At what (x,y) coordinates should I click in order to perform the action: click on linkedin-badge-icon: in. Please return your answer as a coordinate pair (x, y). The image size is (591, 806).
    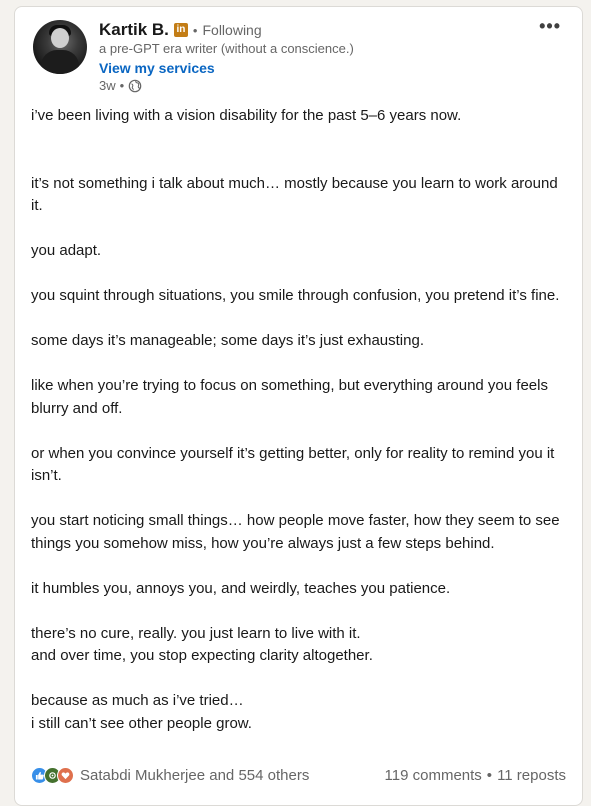
    Looking at the image, I should click on (180, 30).